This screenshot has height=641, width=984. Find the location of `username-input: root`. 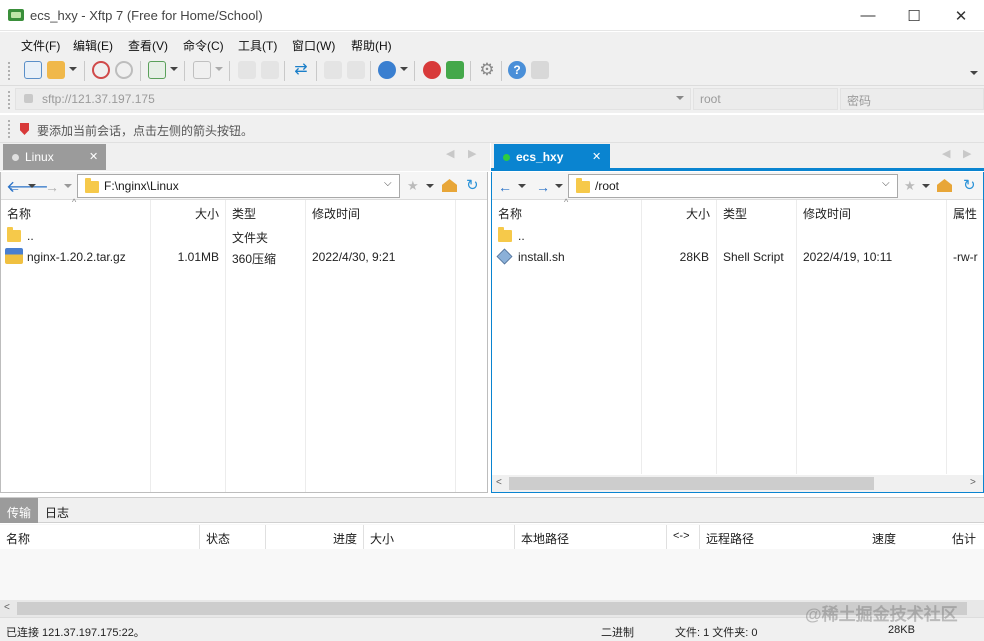

username-input: root is located at coordinates (765, 99).